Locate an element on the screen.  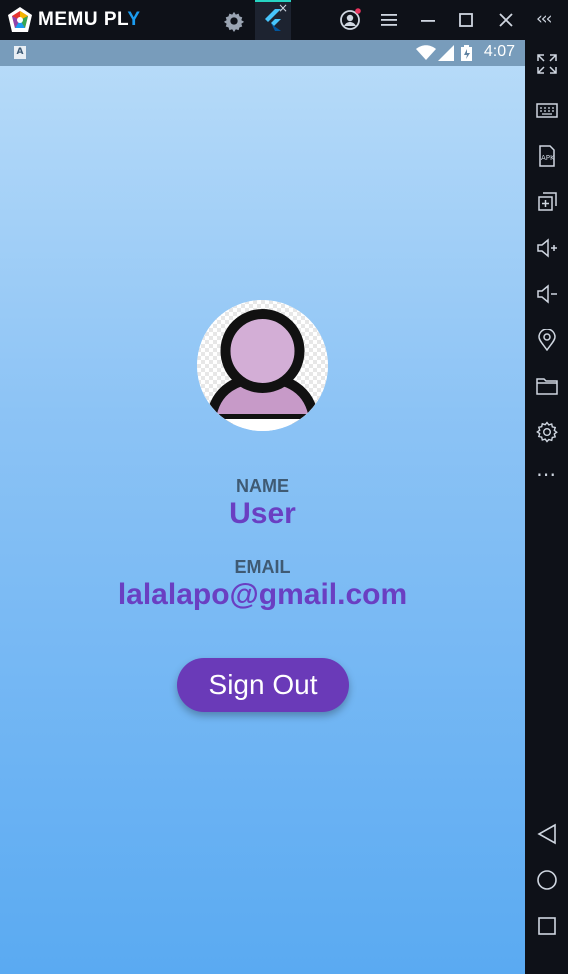
keyboard-icon is located at coordinates (547, 110).